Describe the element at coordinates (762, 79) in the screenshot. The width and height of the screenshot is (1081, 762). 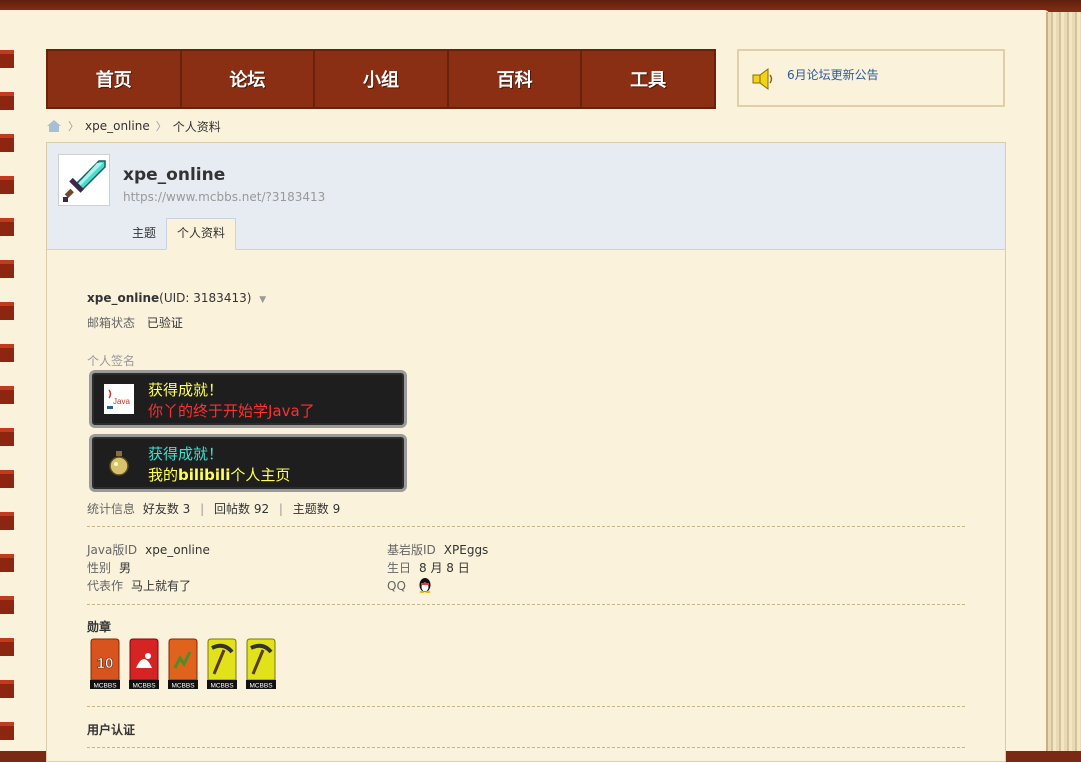
I see `speaker-icon` at that location.